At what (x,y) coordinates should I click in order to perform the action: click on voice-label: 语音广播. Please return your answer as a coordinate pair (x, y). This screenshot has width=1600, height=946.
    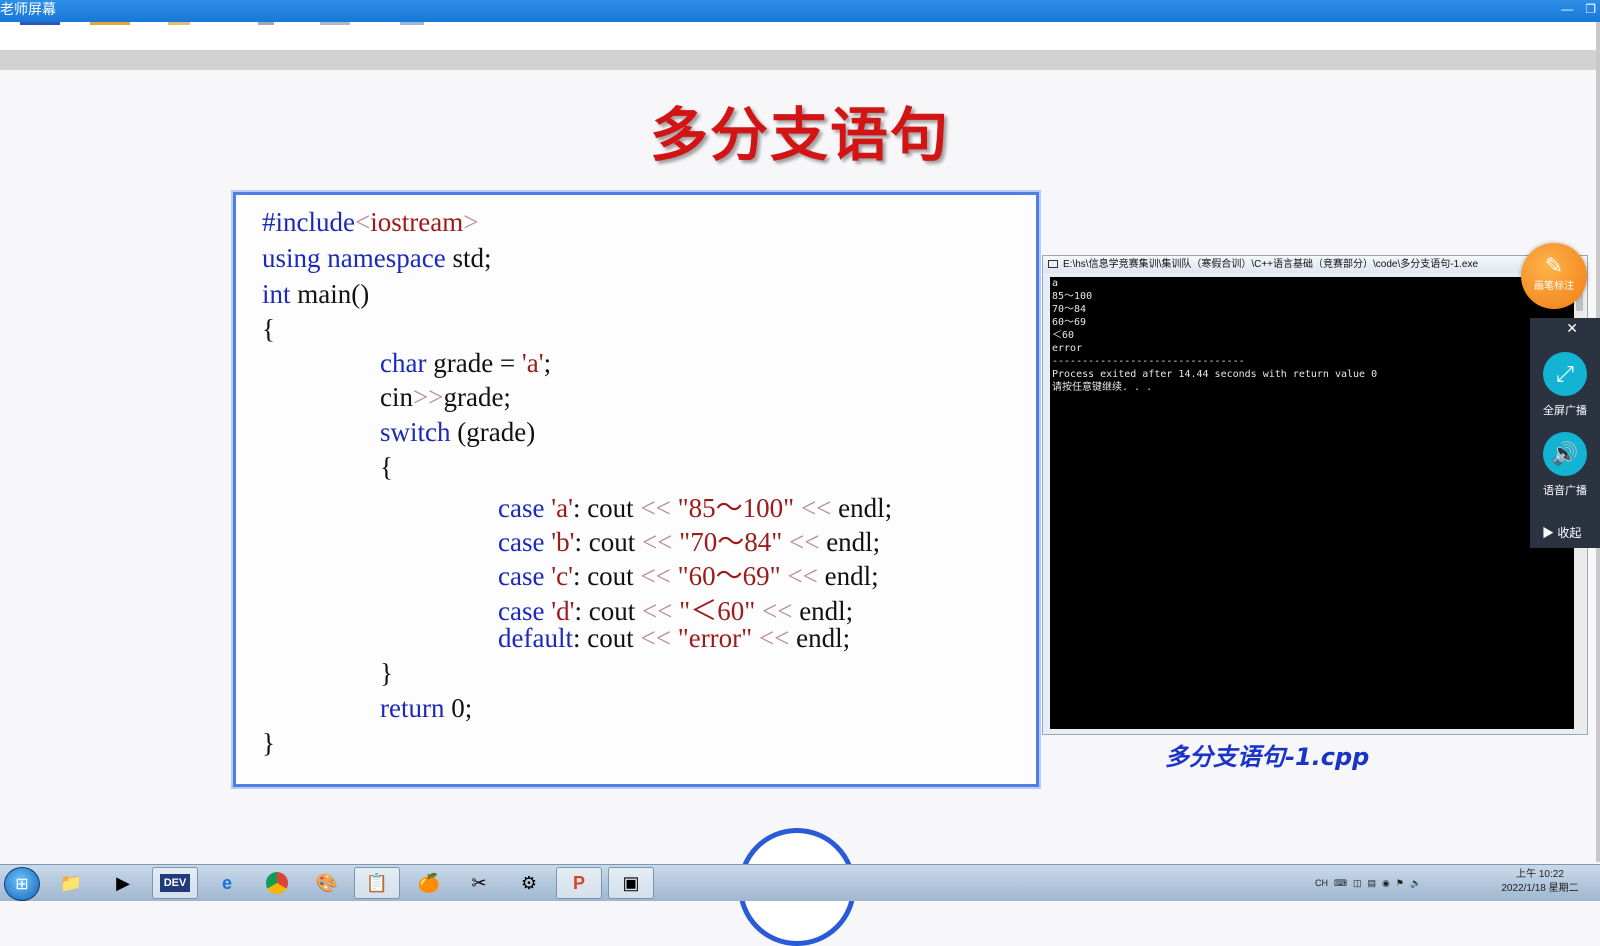
    Looking at the image, I should click on (1565, 491).